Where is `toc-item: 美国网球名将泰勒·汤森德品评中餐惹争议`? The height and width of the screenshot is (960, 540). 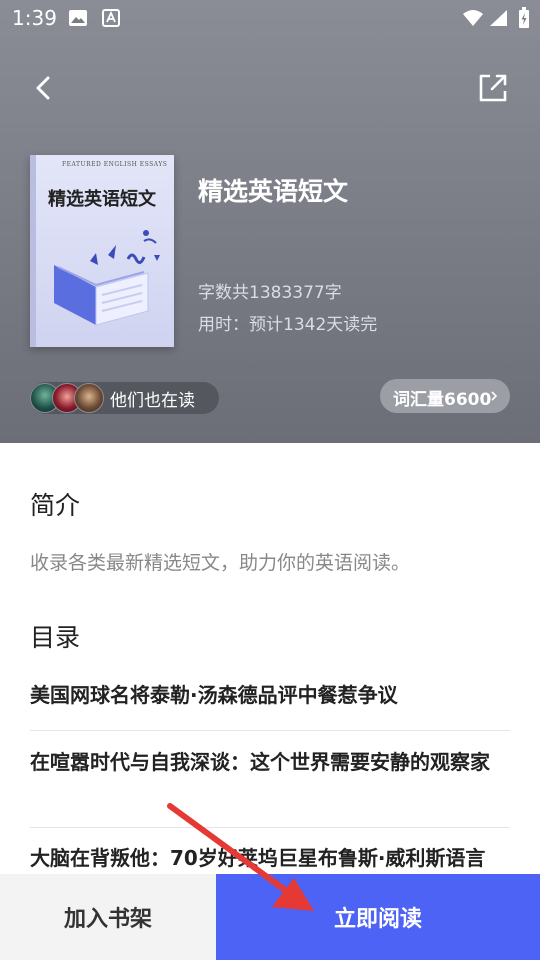 toc-item: 美国网球名将泰勒·汤森德品评中餐惹争议 is located at coordinates (270, 695).